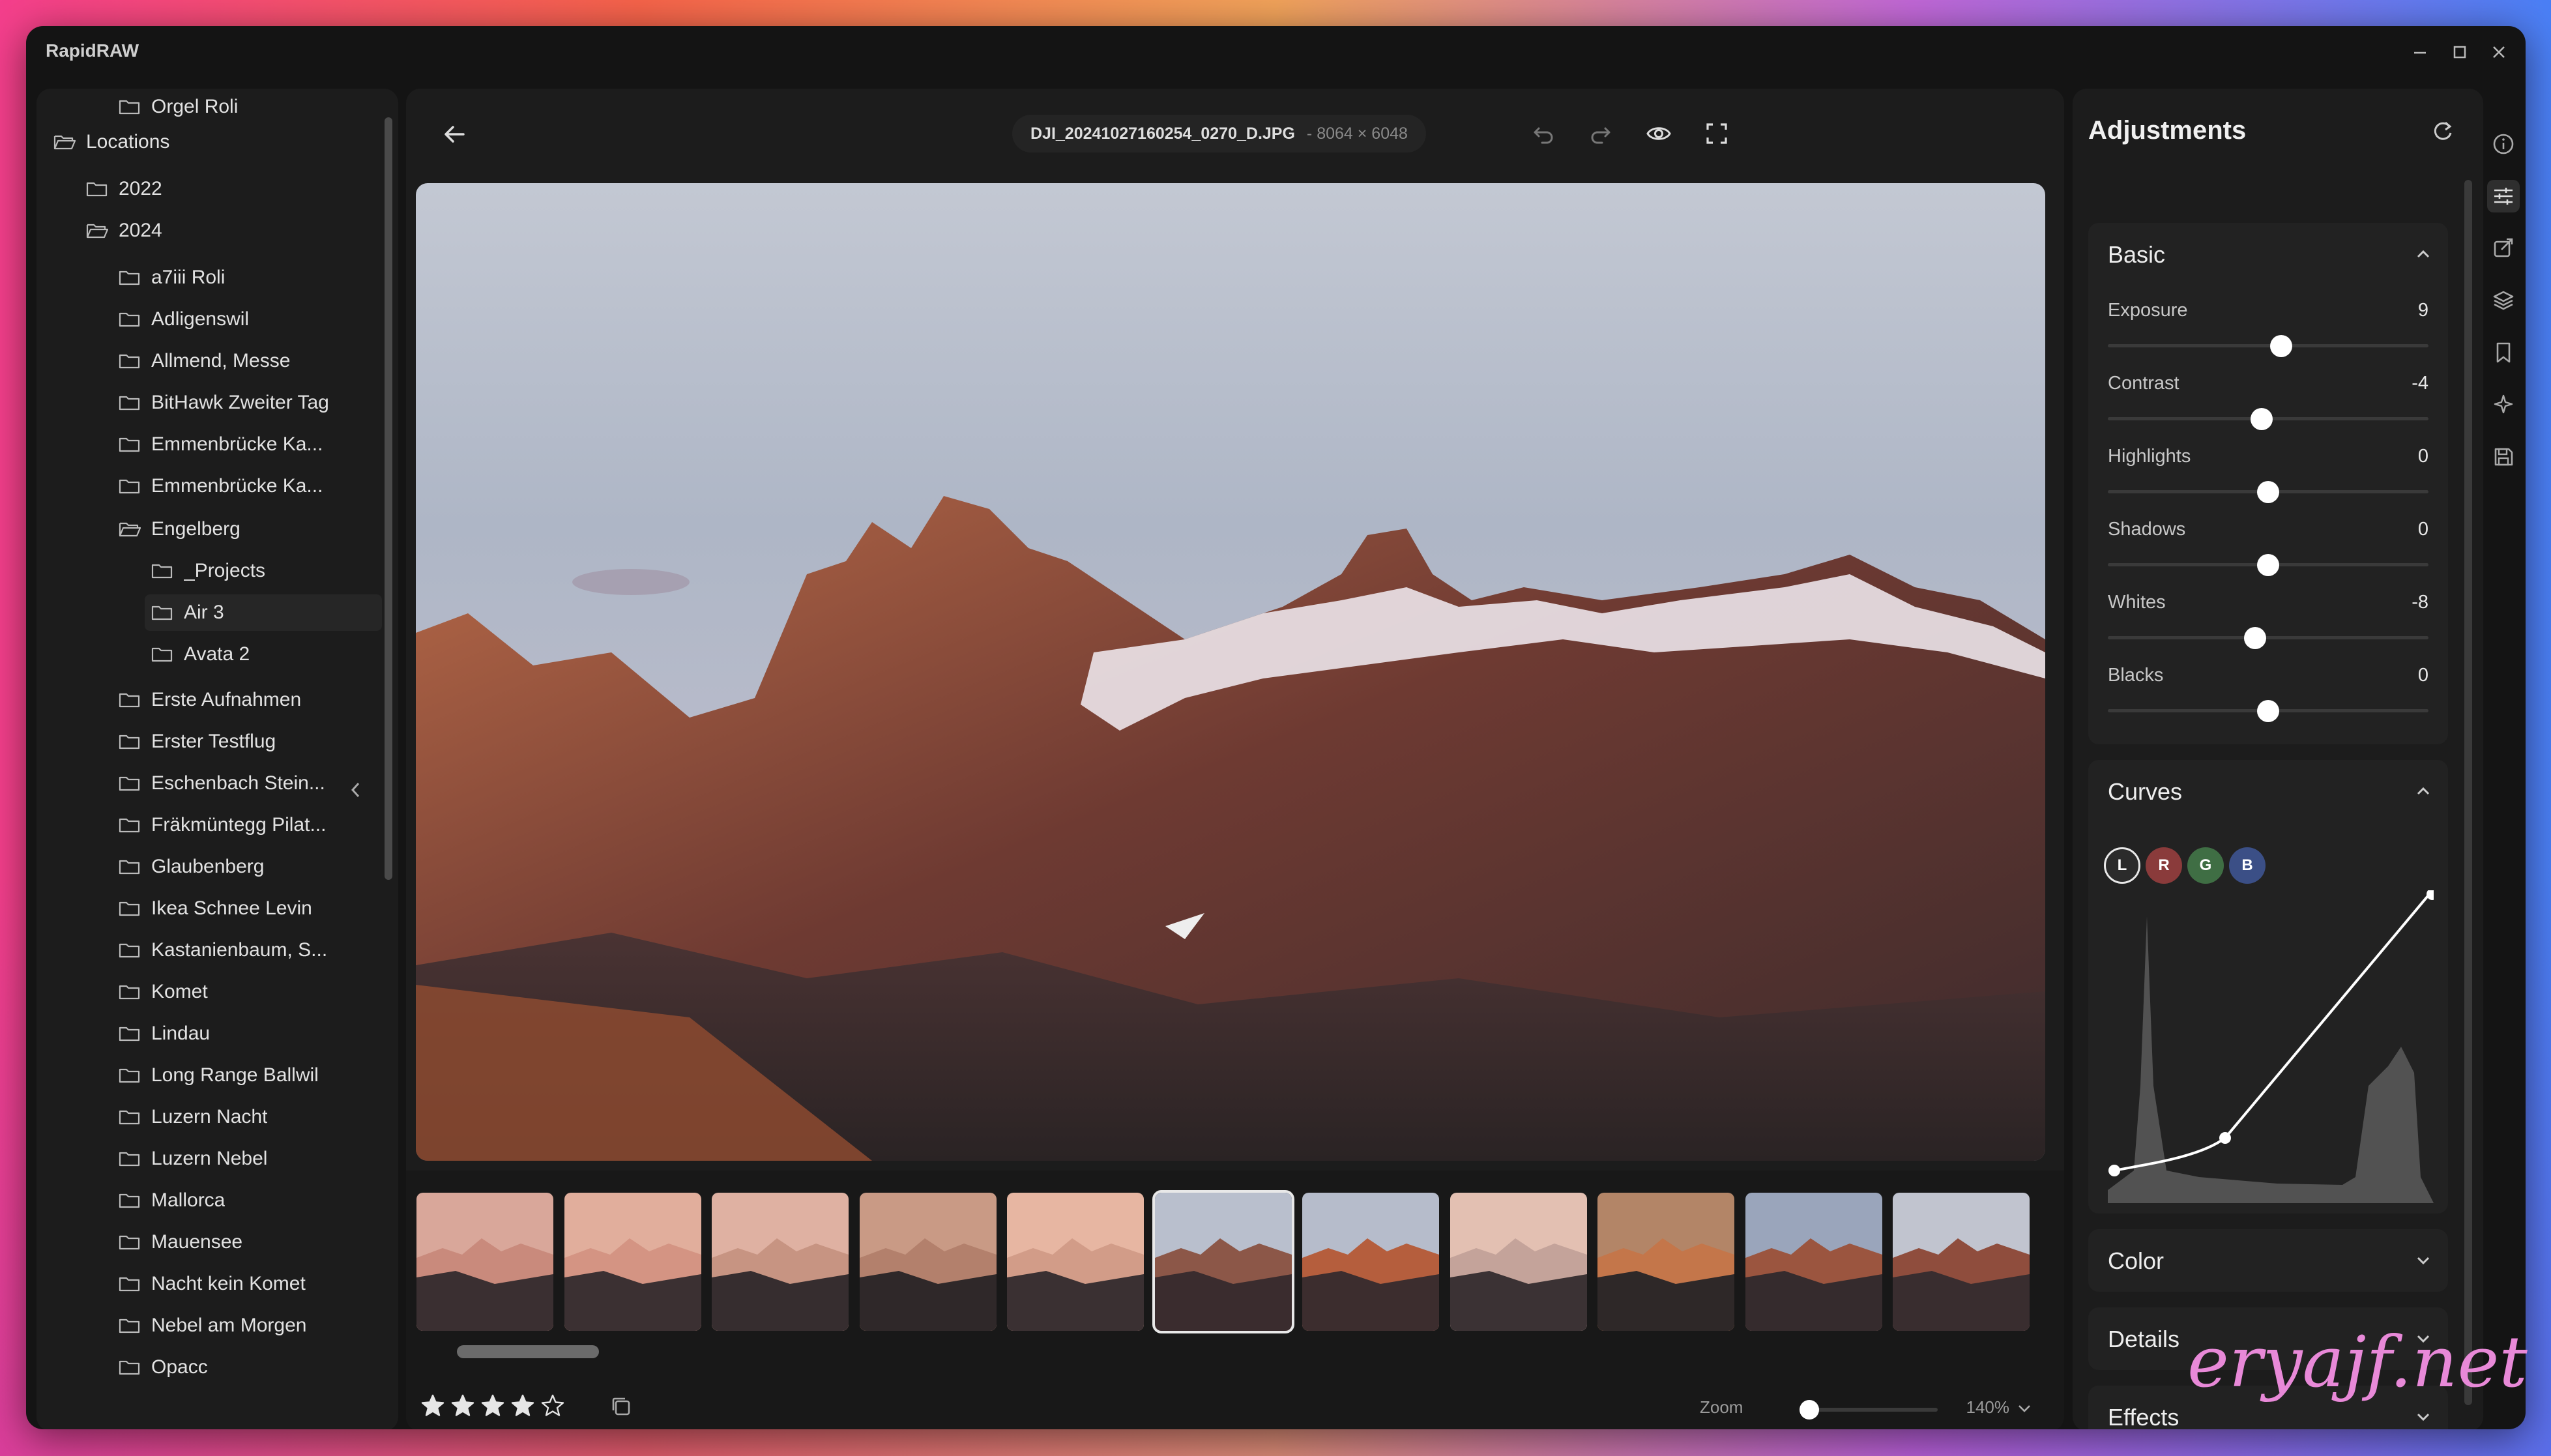  What do you see at coordinates (247, 1159) in the screenshot?
I see `folder-item: Luzern Nebel` at bounding box center [247, 1159].